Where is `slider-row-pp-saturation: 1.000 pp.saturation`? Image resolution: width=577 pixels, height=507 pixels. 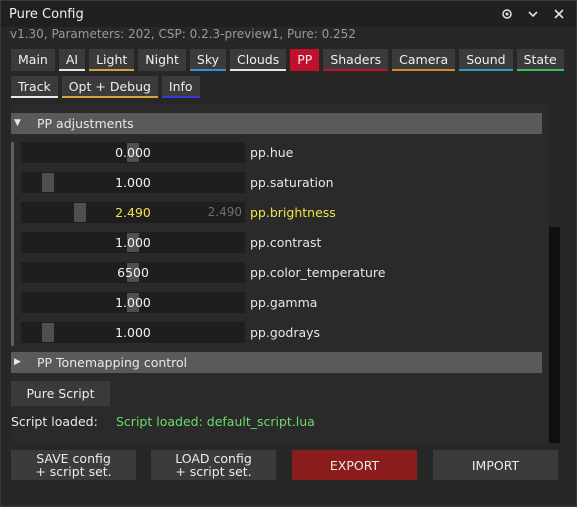
slider-row-pp-saturation: 1.000 pp.saturation is located at coordinates (283, 183).